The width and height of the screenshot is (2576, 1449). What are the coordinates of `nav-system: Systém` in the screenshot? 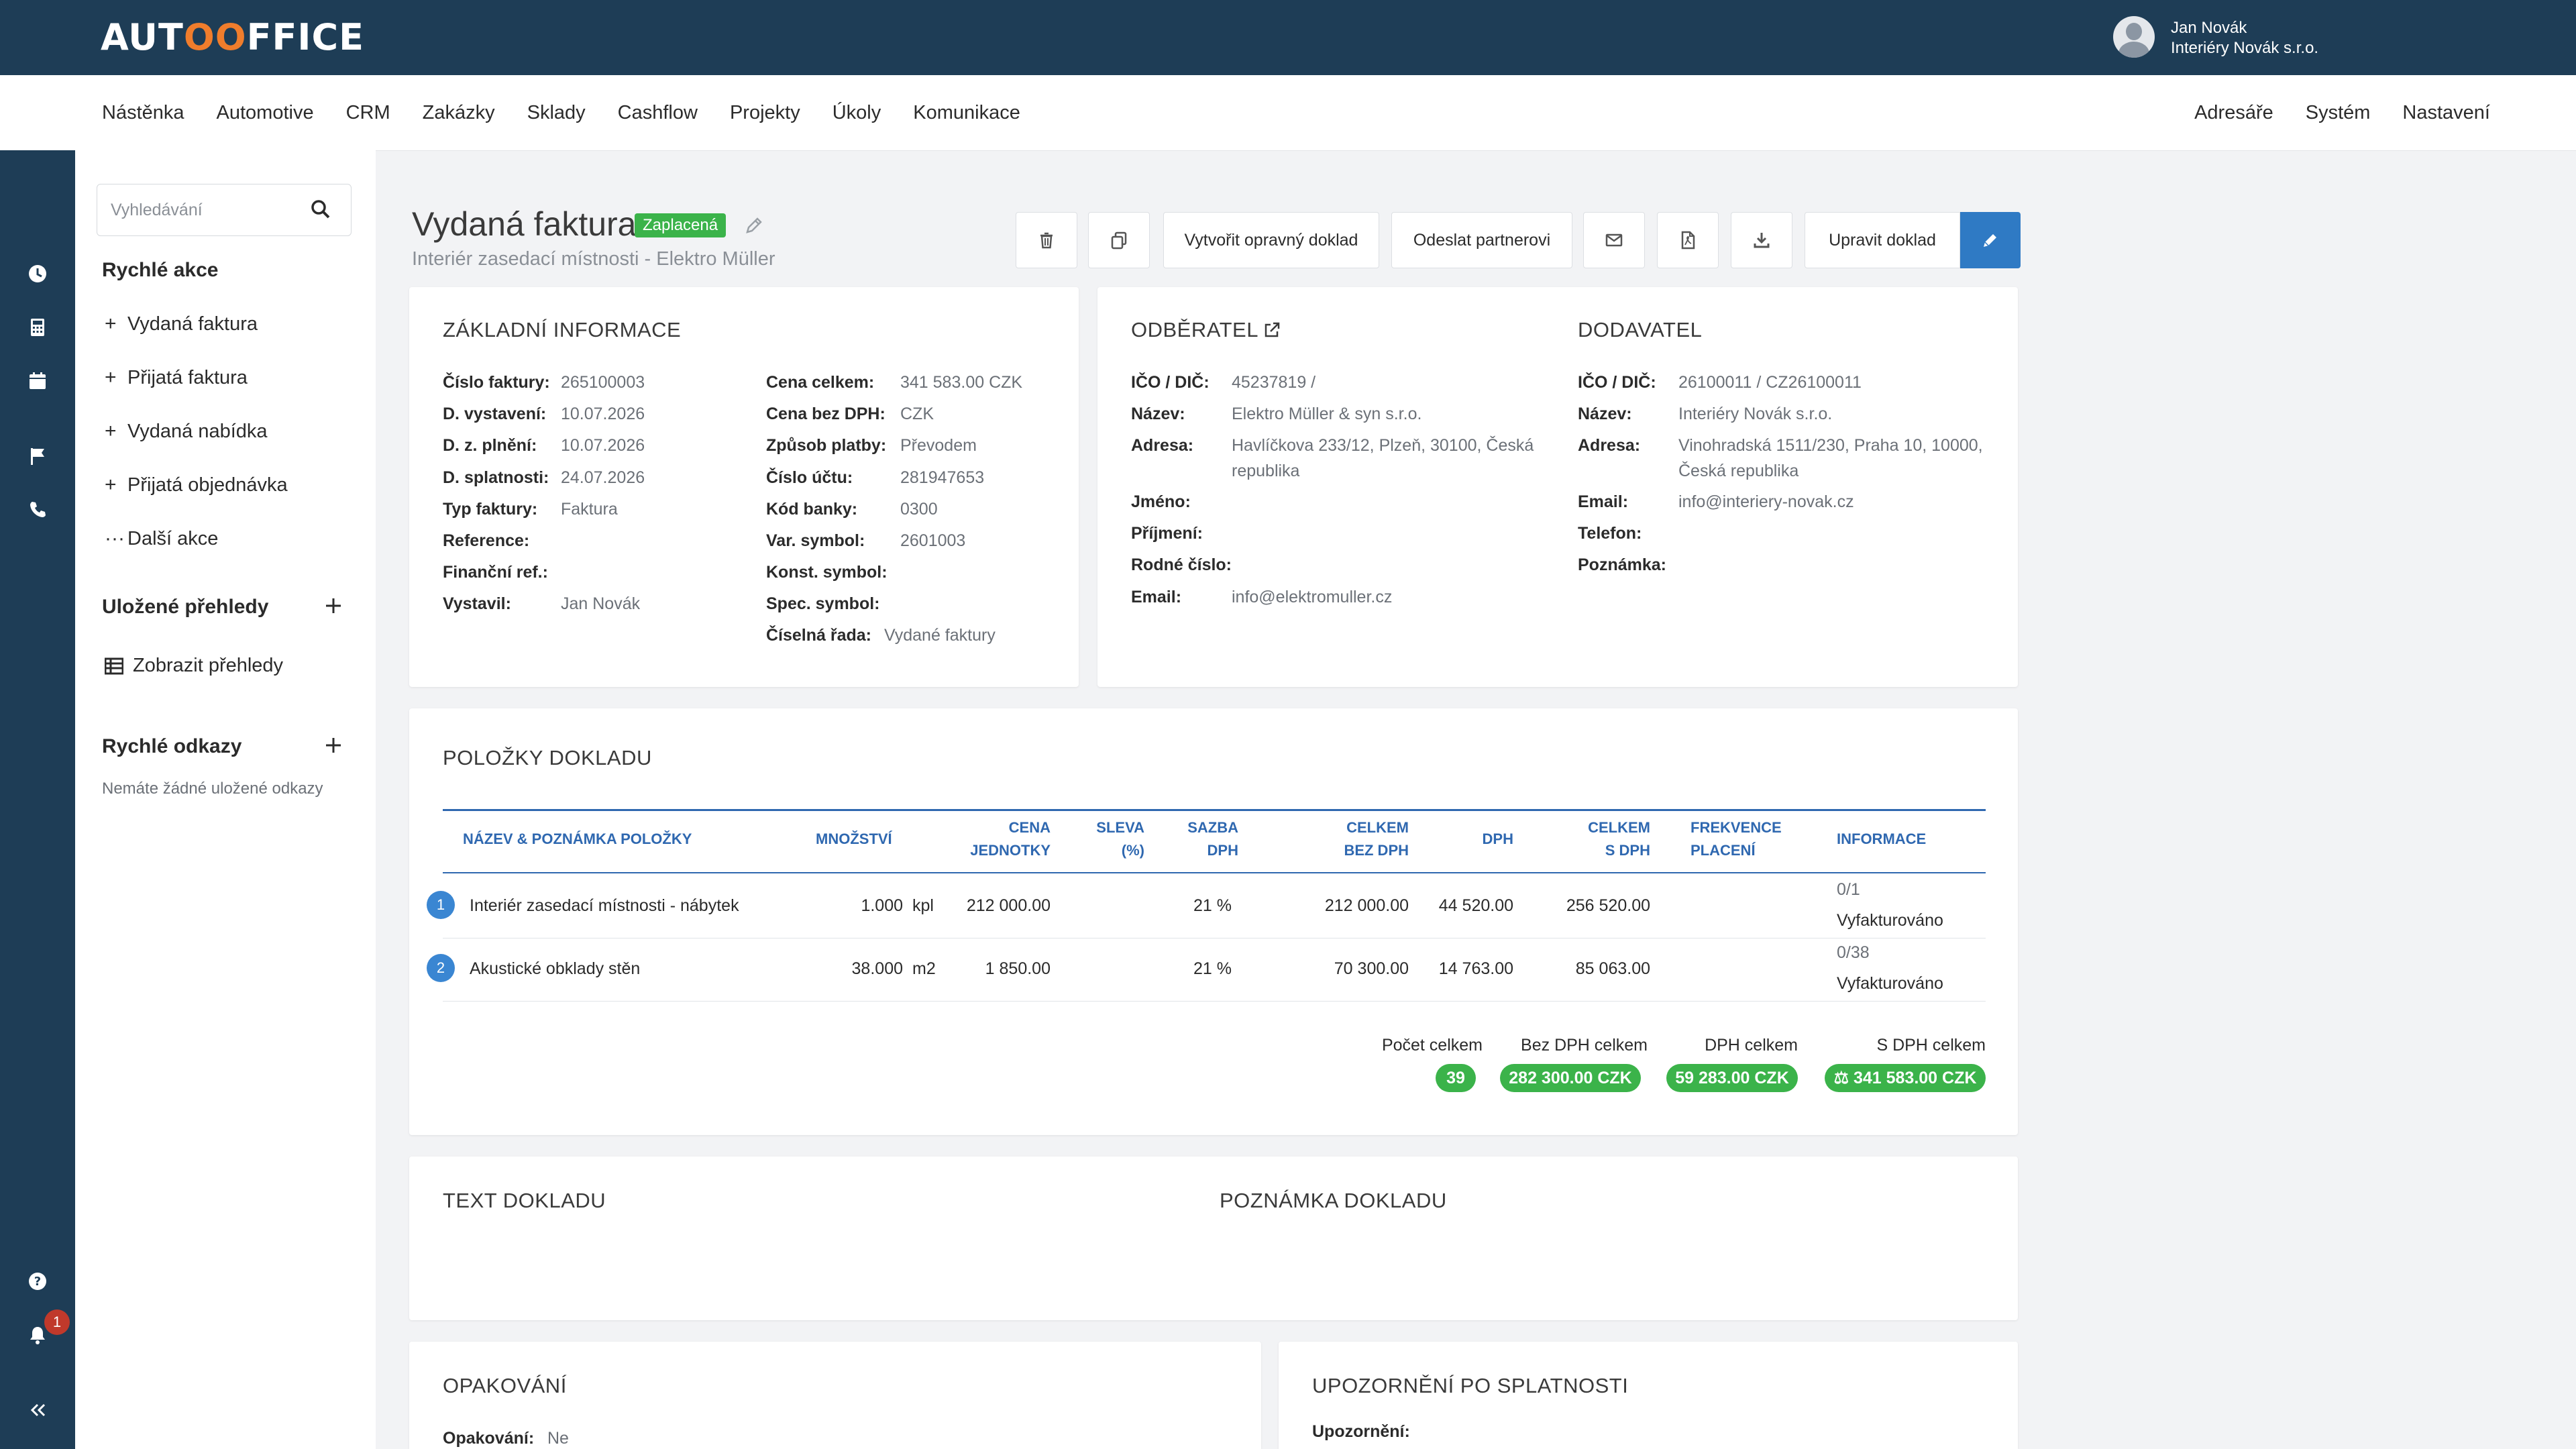 It's located at (2338, 113).